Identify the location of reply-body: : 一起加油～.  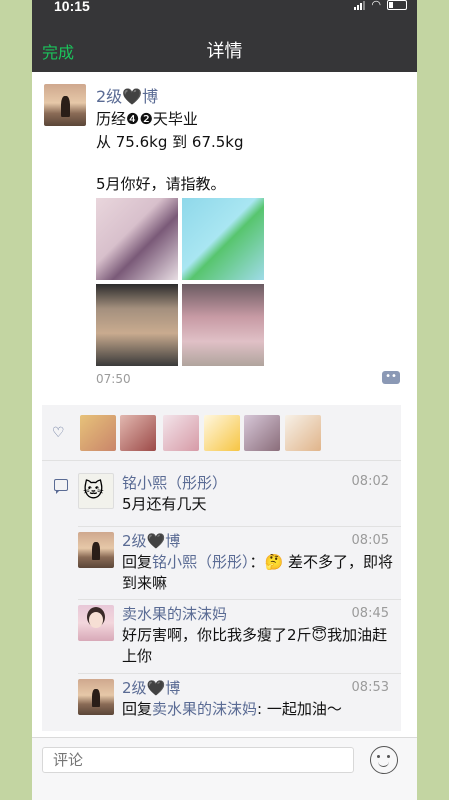
(299, 709).